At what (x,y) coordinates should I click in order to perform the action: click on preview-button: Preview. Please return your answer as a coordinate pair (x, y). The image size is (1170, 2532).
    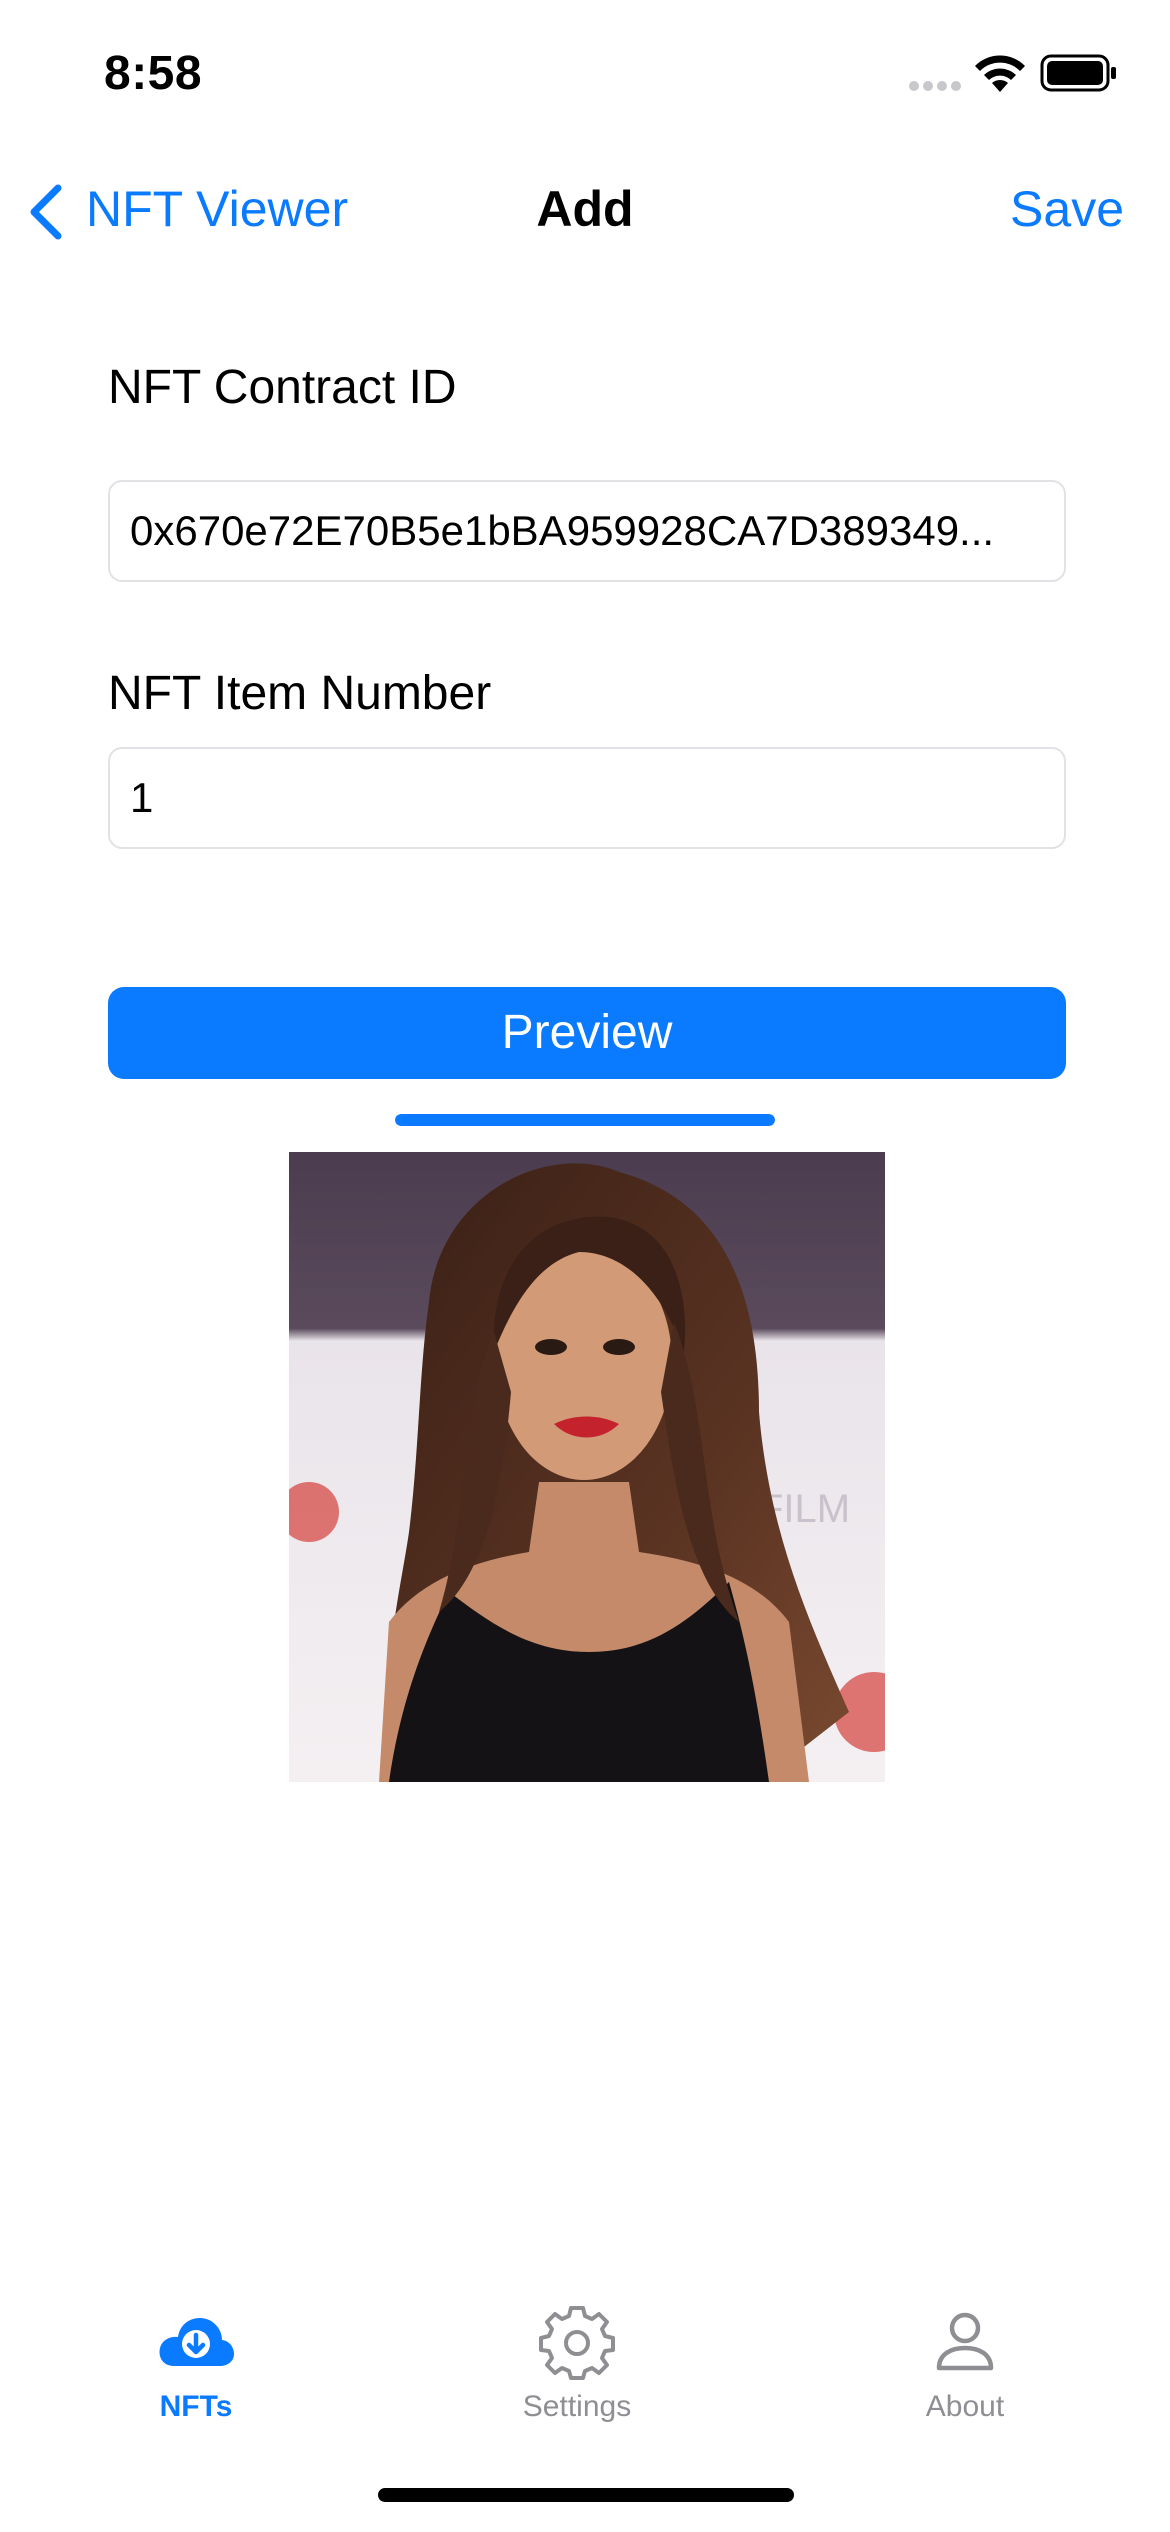
    Looking at the image, I should click on (587, 1033).